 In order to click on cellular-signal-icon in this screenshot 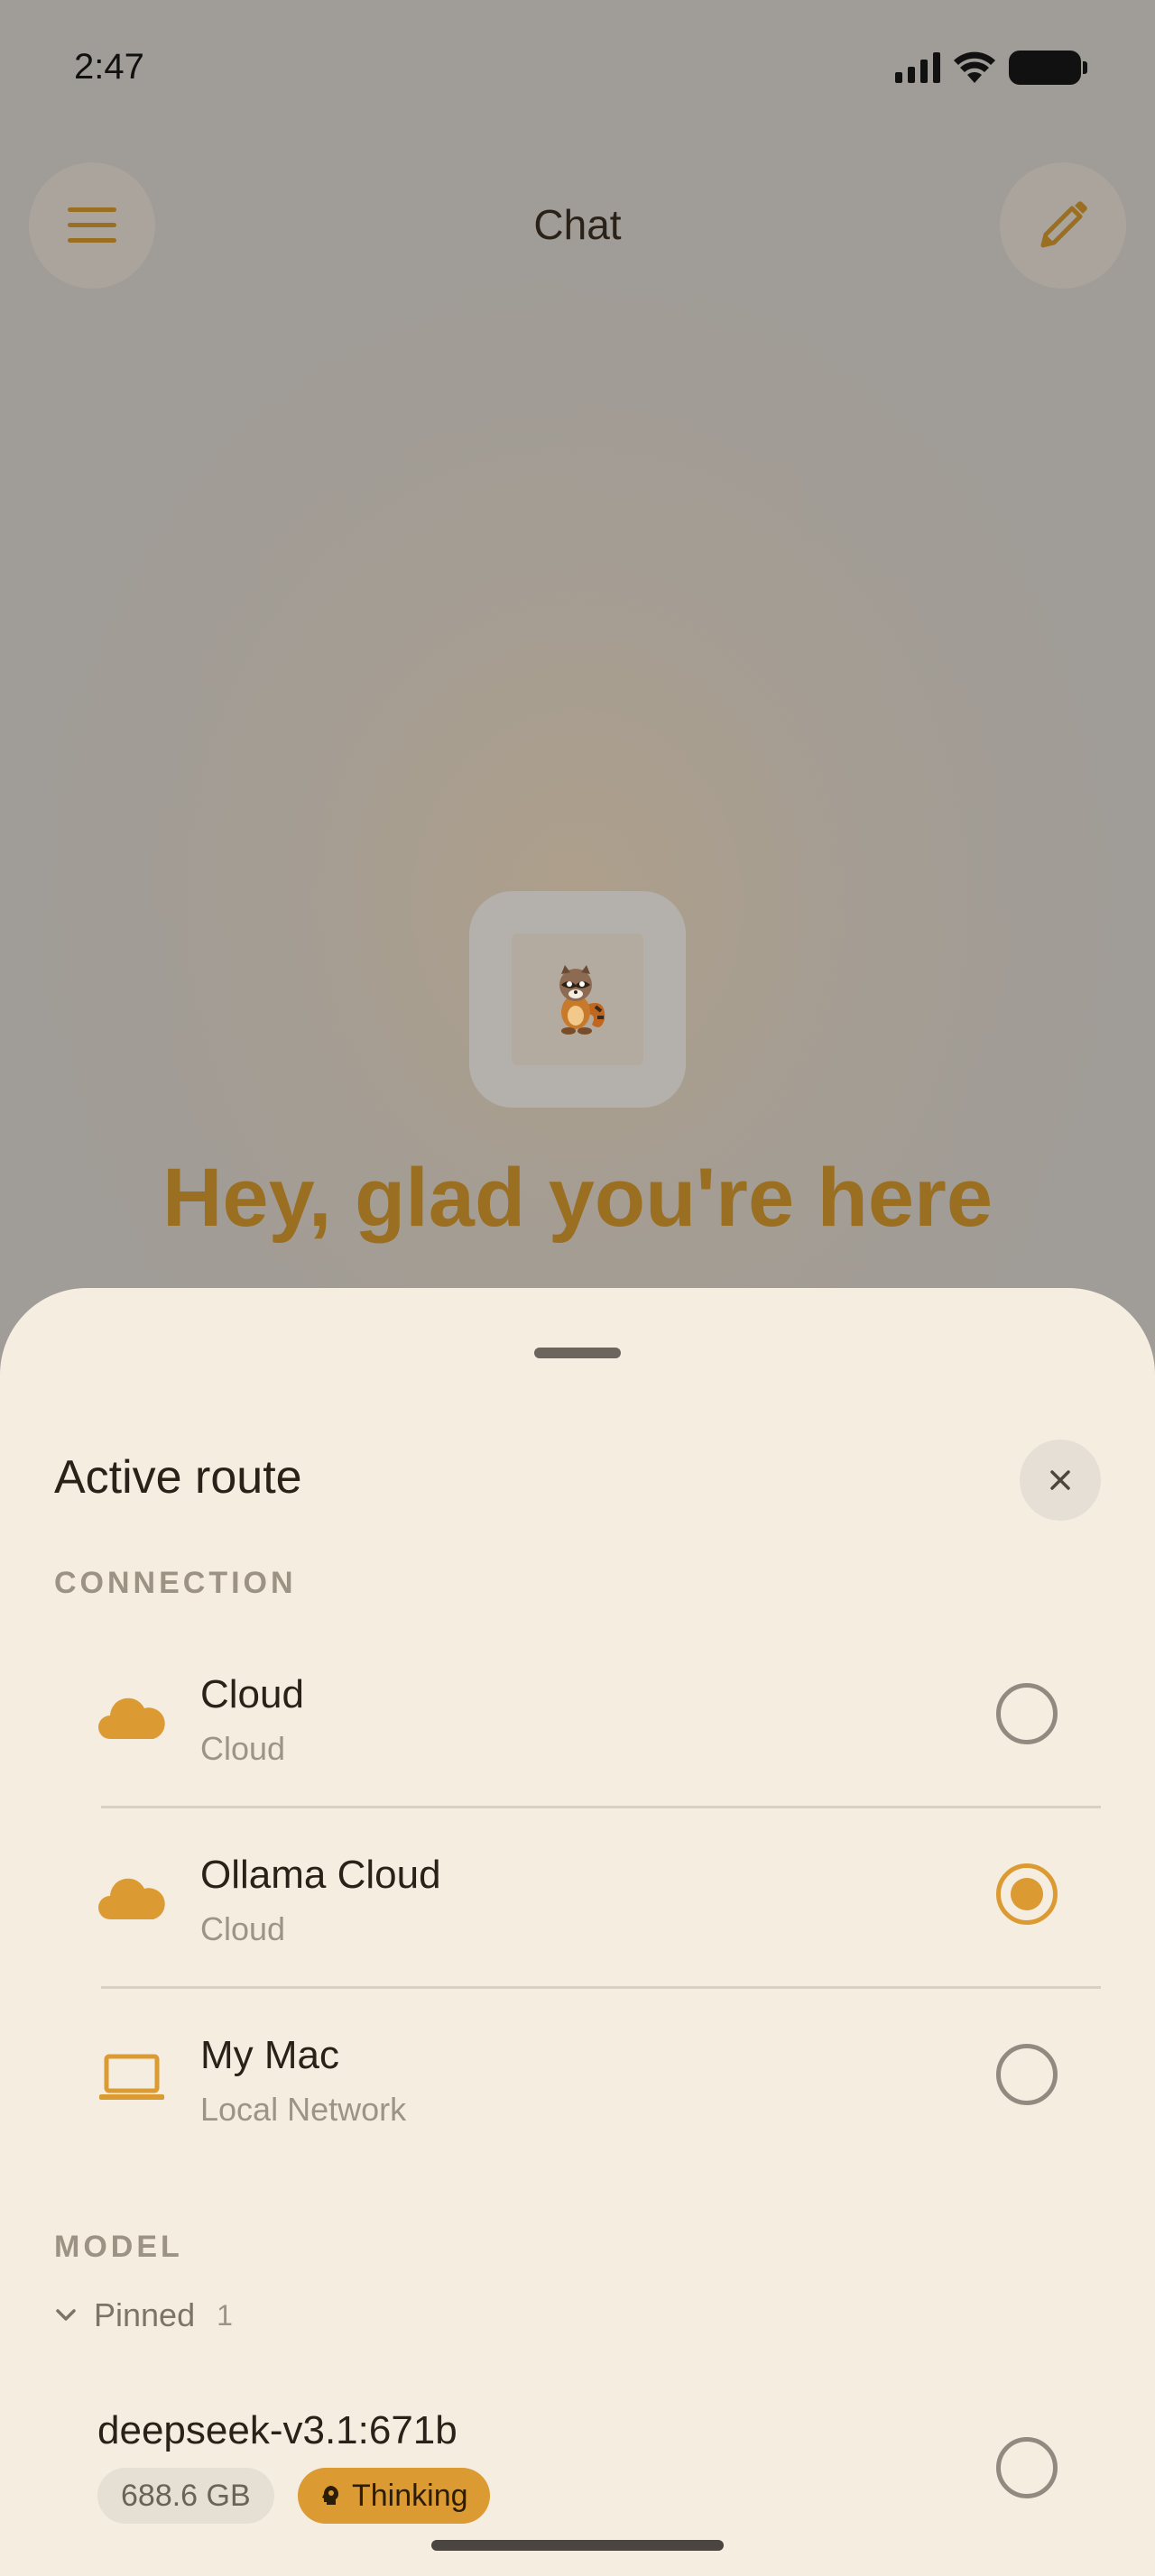, I will do `click(917, 68)`.